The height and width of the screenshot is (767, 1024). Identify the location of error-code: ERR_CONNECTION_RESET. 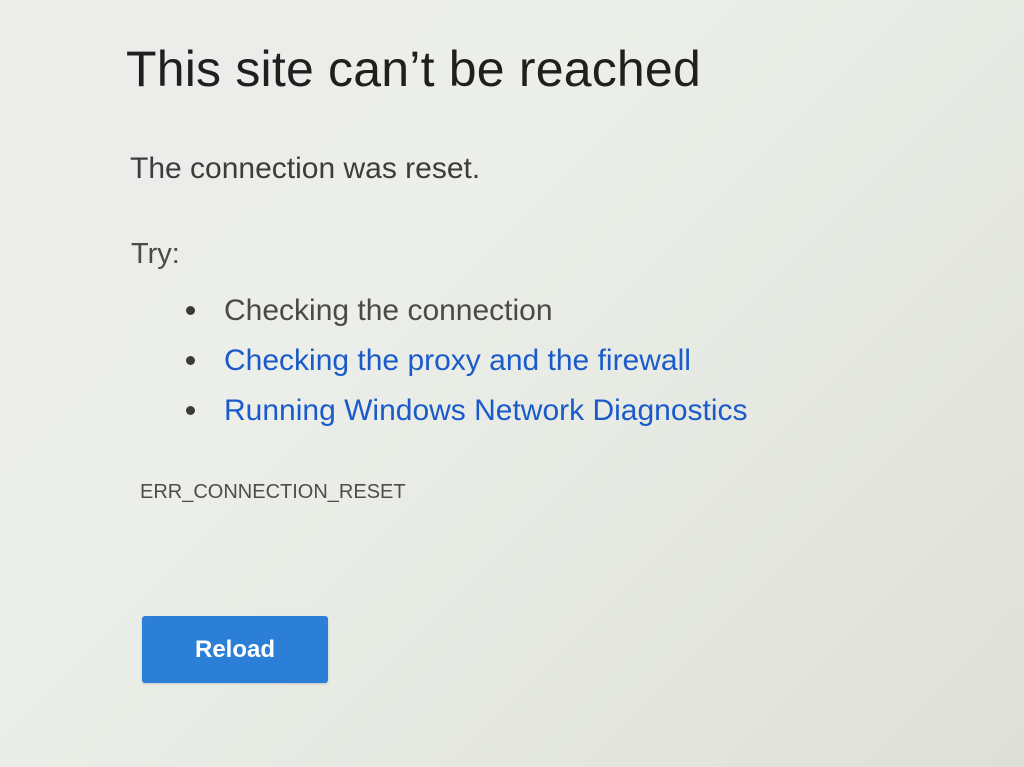
(273, 492).